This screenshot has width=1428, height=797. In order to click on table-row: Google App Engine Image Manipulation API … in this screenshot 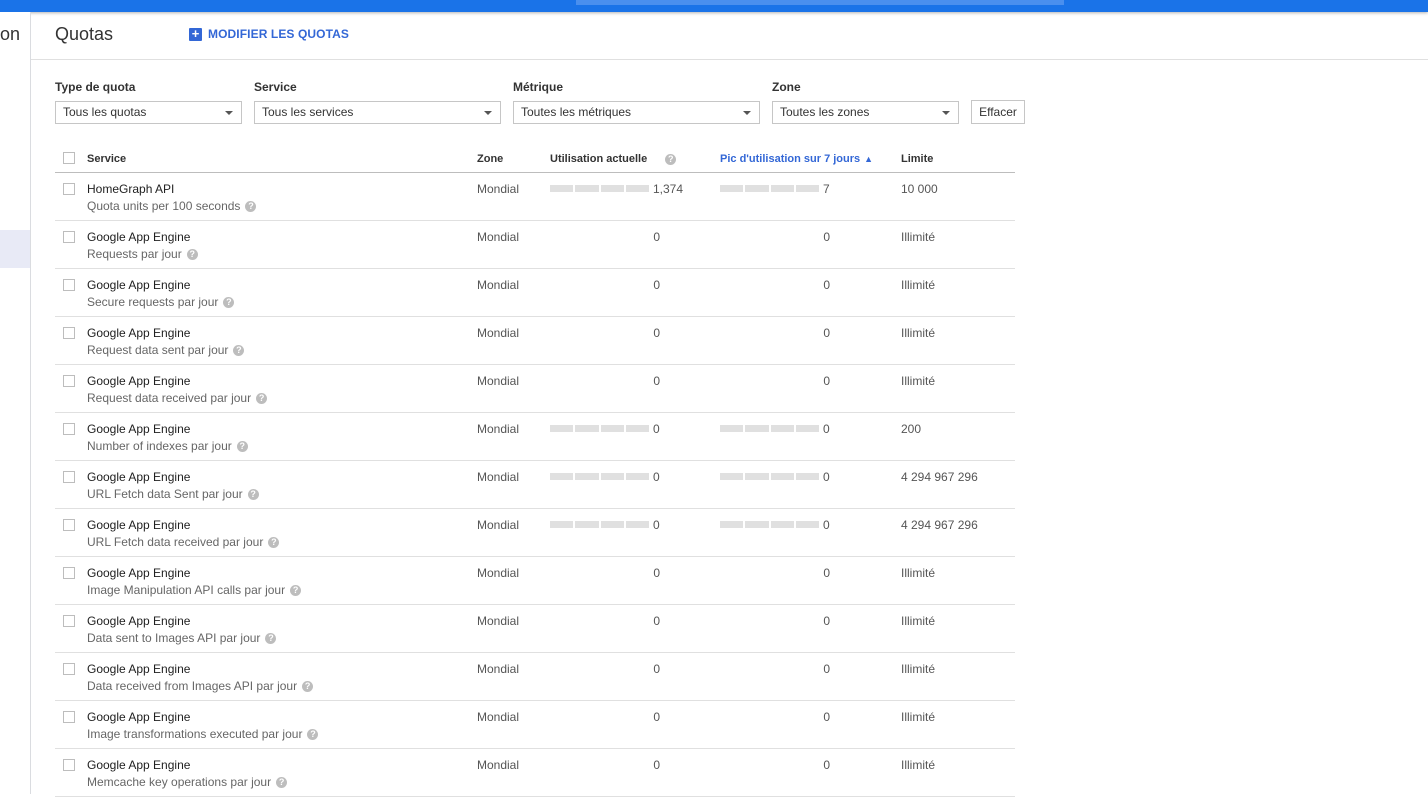, I will do `click(535, 581)`.